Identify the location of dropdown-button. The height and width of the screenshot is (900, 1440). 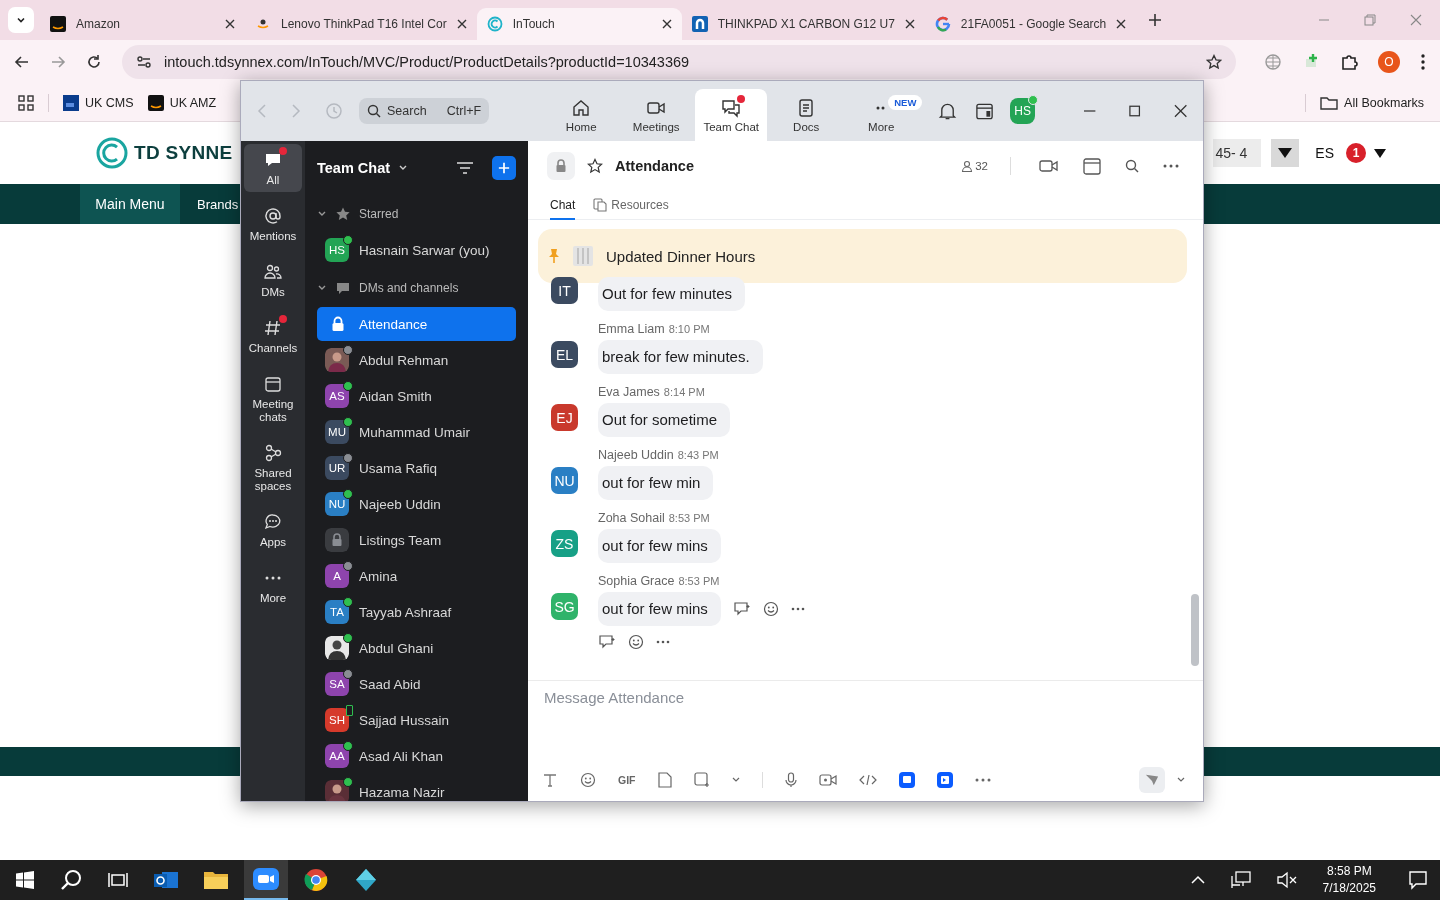
(1285, 153).